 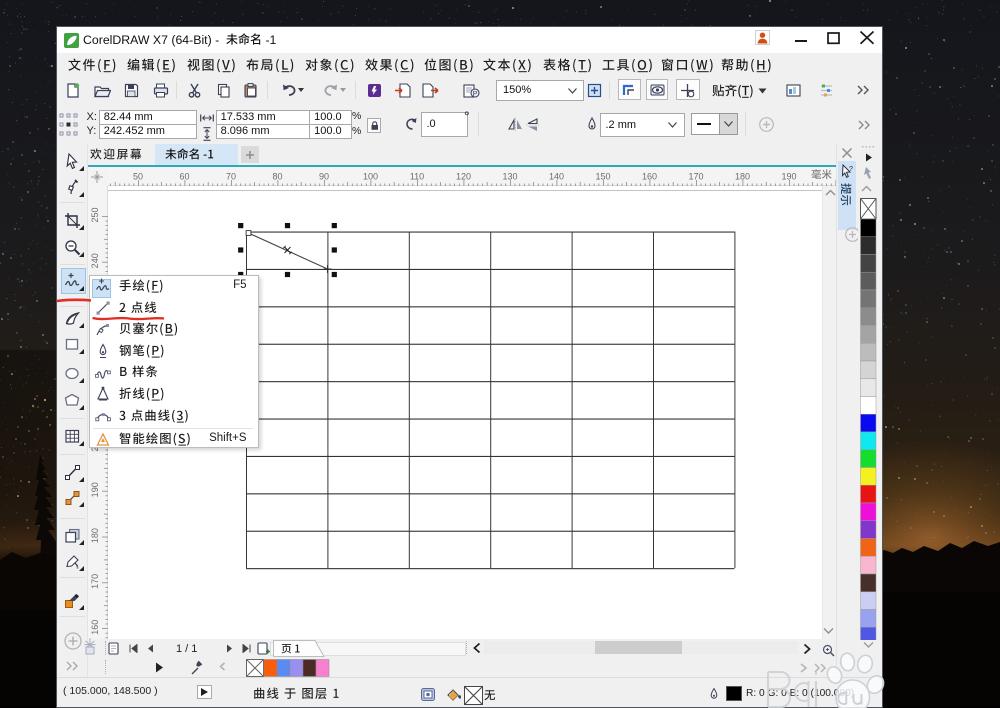 What do you see at coordinates (474, 93) in the screenshot?
I see `svg-text: P` at bounding box center [474, 93].